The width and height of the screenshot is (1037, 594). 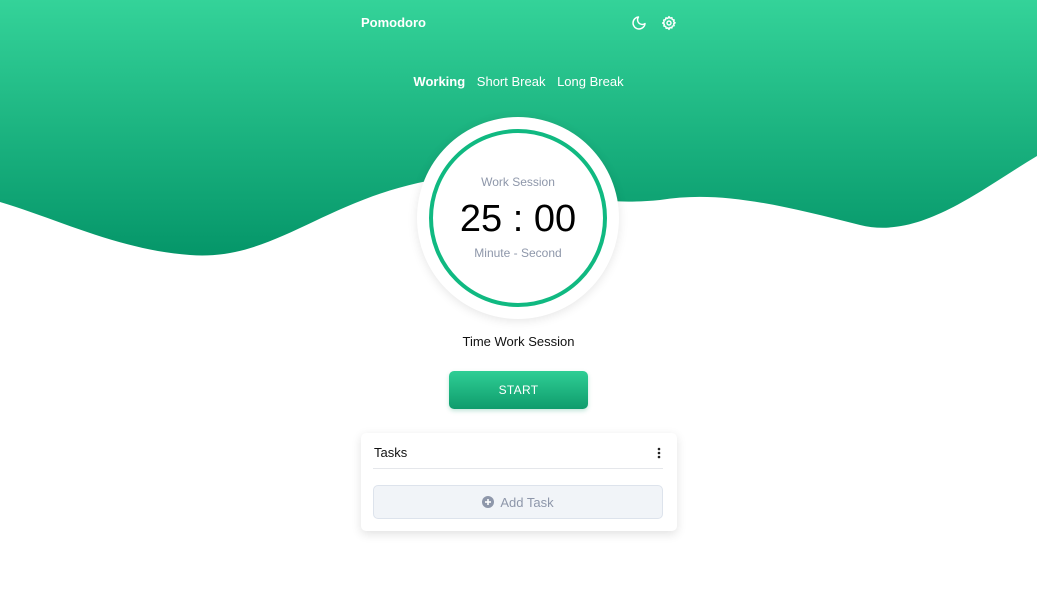 I want to click on app-title: Pomodoro, so click(x=393, y=22).